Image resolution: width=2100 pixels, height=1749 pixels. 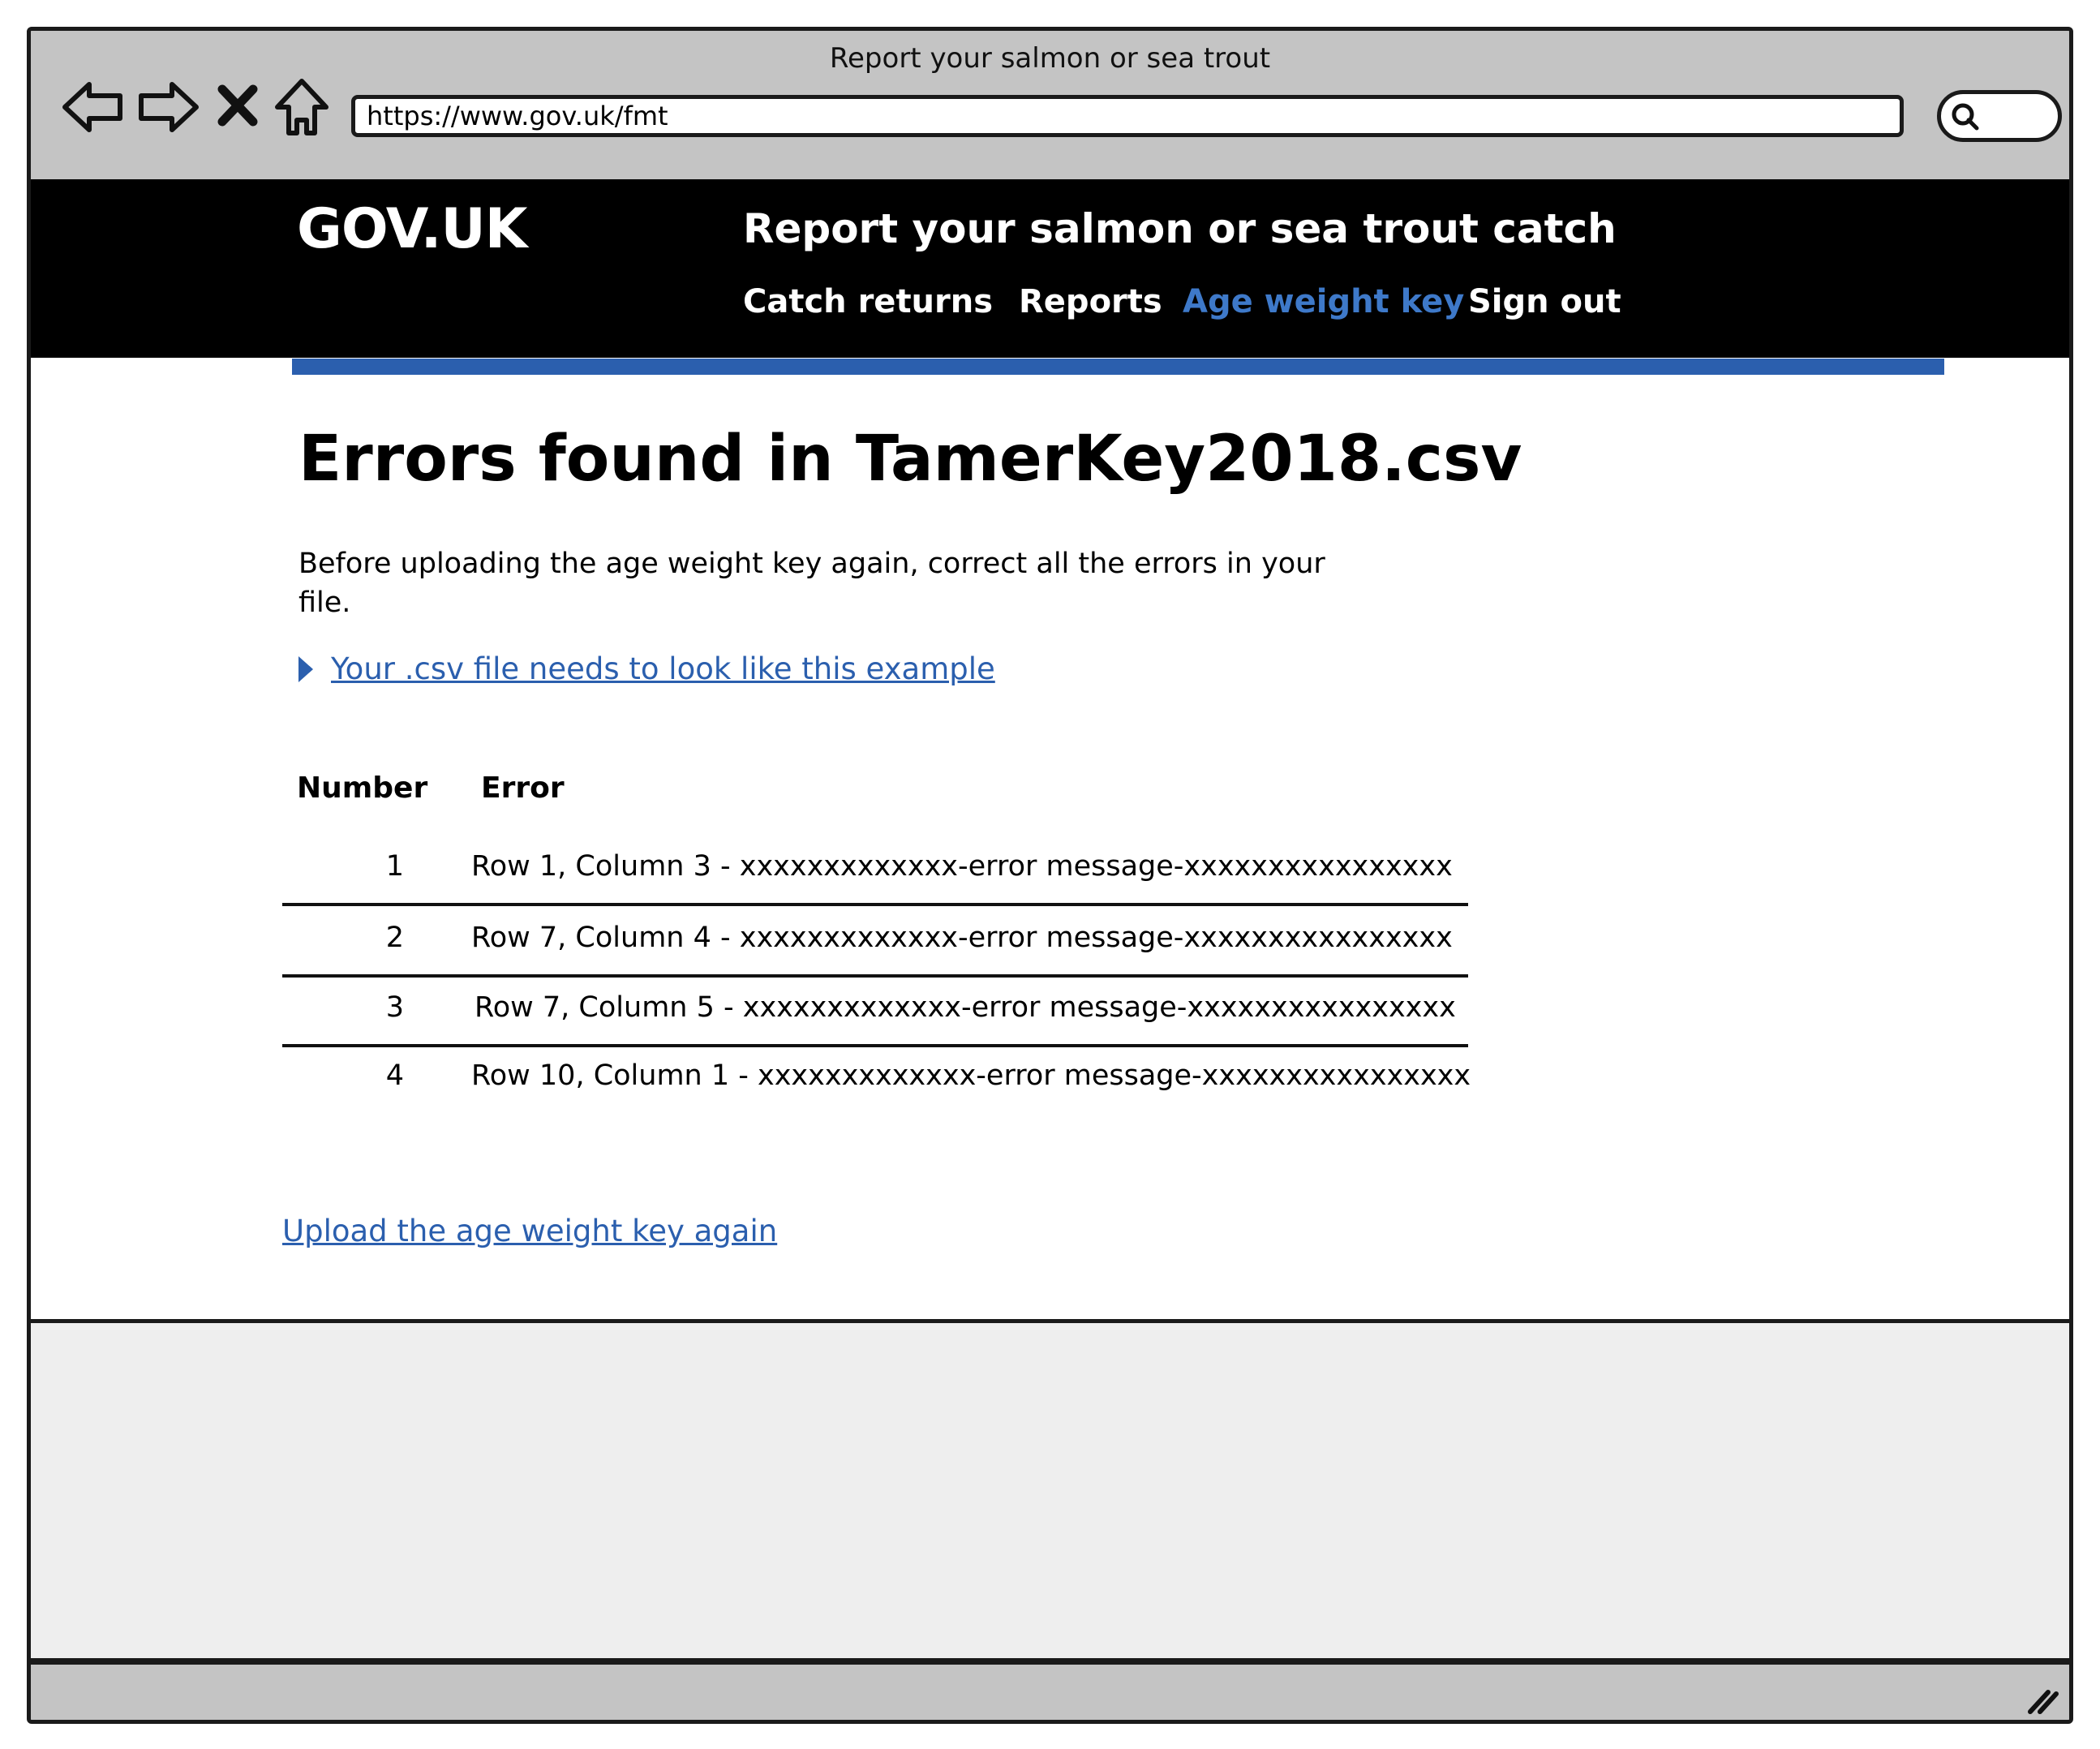 I want to click on upload-again-link: Upload the age weight key again, so click(x=529, y=1231).